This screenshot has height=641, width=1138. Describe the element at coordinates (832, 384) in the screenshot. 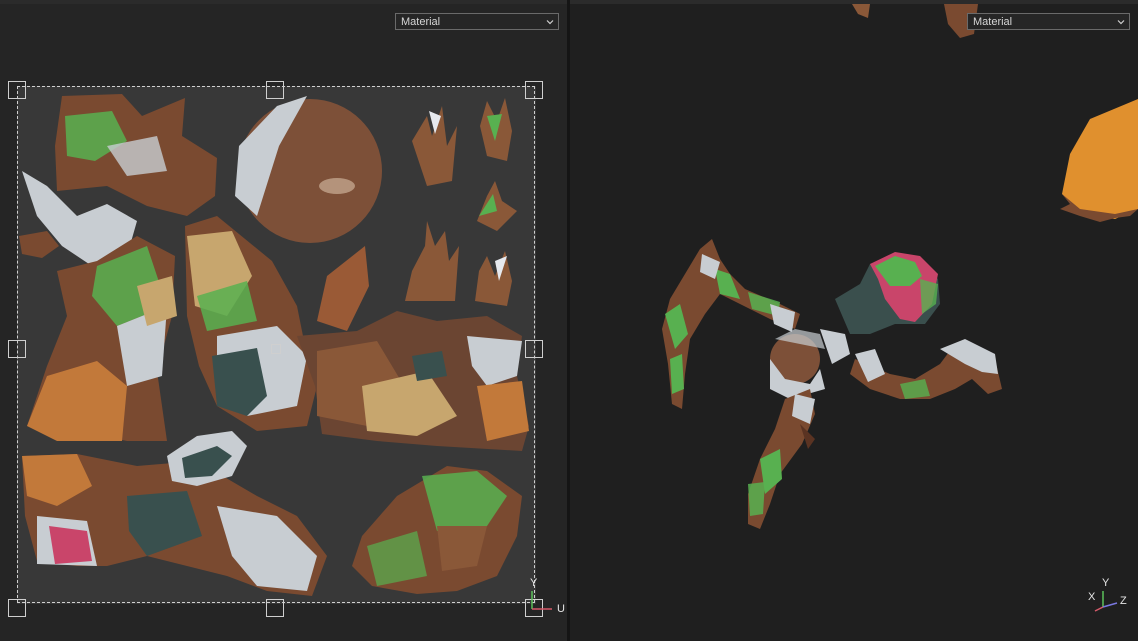

I see `creature-model` at that location.